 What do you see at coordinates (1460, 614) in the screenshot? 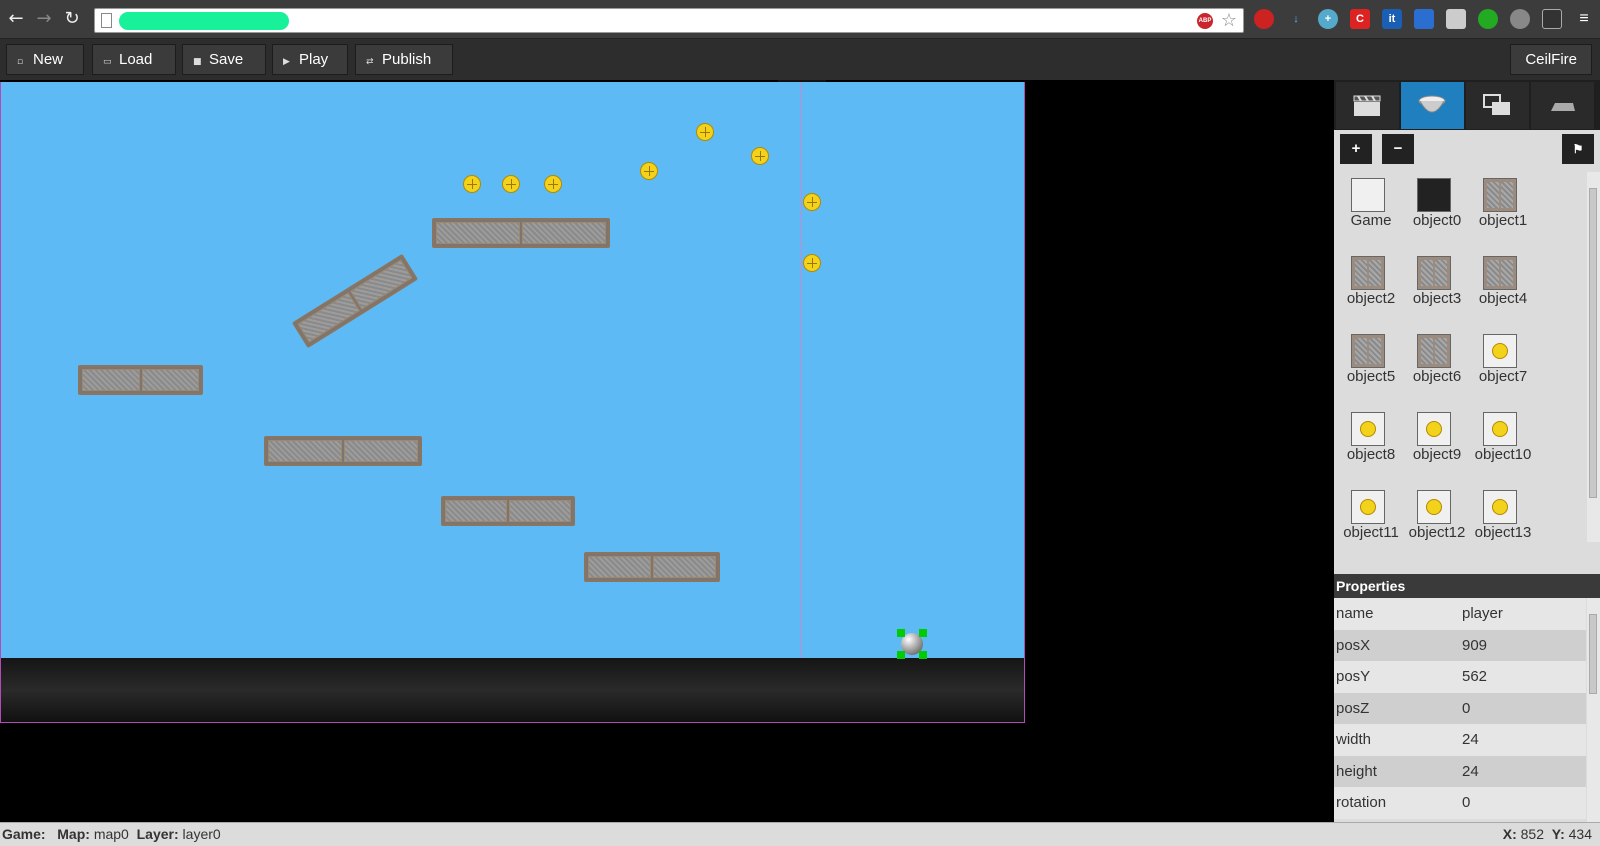
I see `property-row: name player` at bounding box center [1460, 614].